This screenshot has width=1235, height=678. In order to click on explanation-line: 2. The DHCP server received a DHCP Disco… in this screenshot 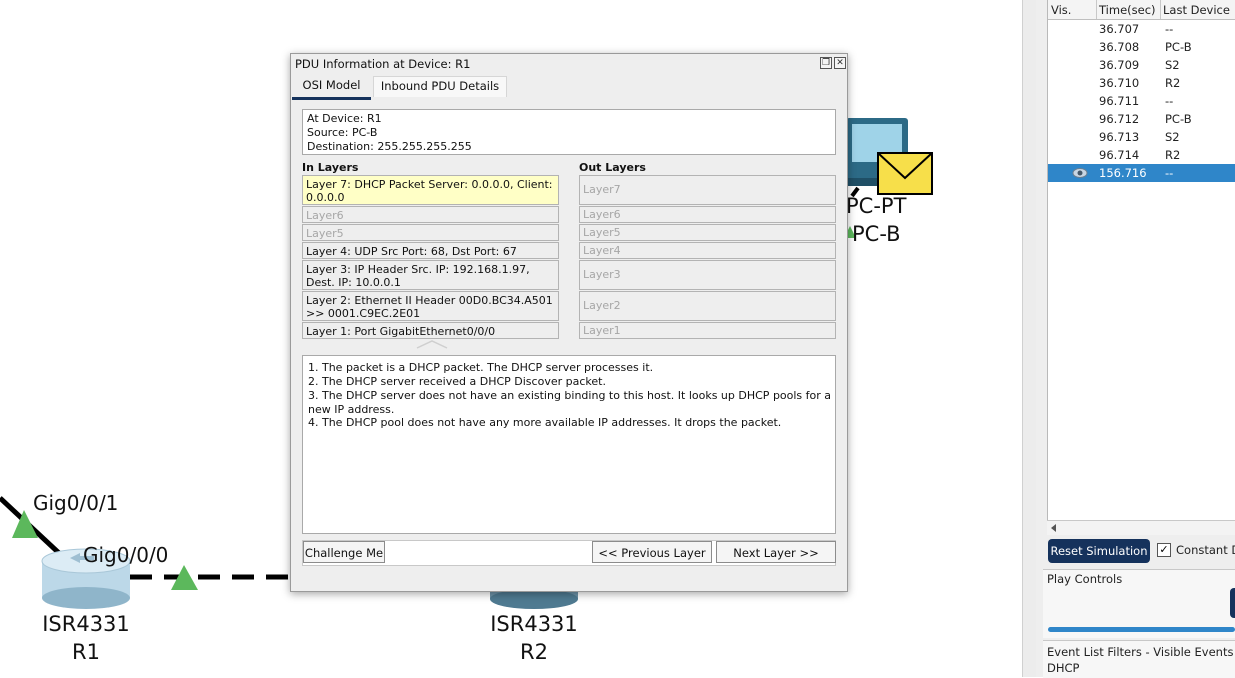, I will do `click(457, 381)`.